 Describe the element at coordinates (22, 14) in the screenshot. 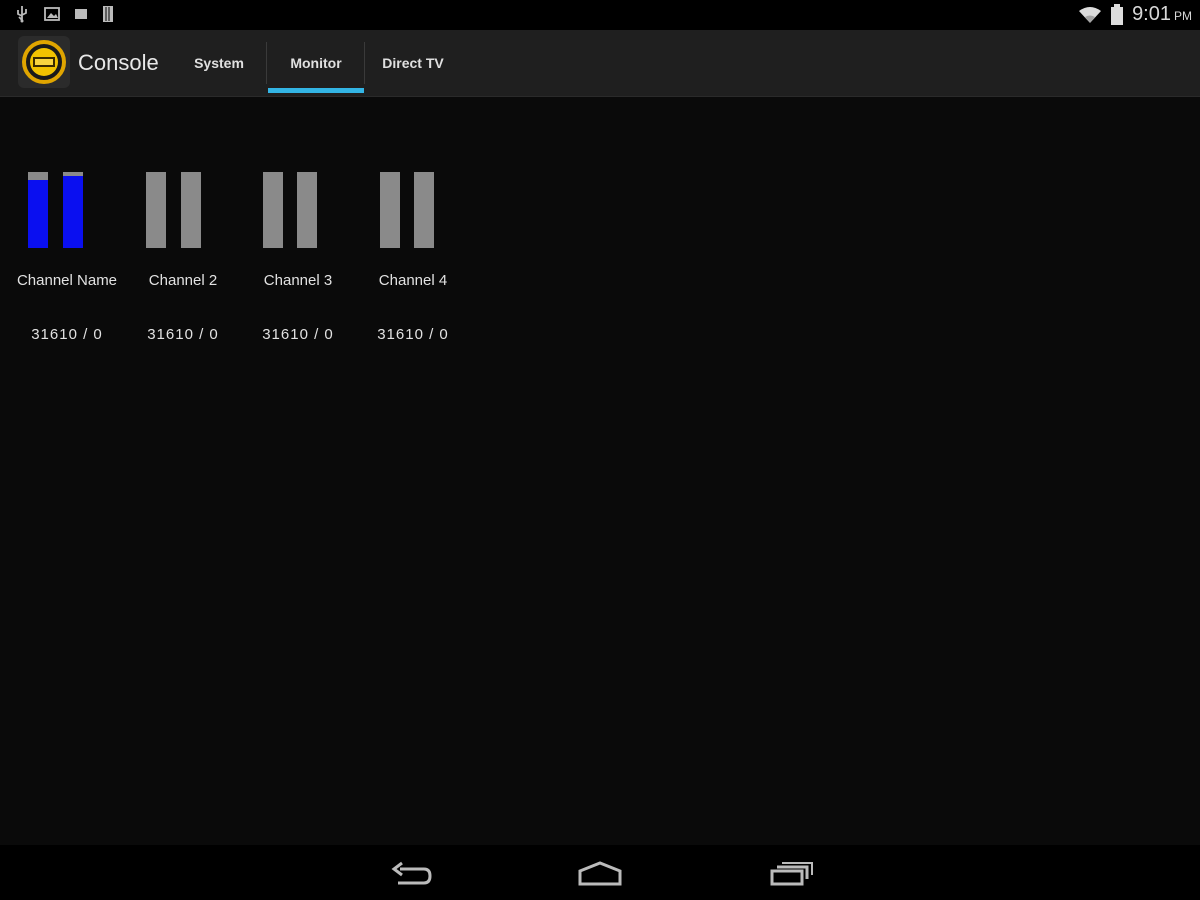

I see `usb-icon` at that location.